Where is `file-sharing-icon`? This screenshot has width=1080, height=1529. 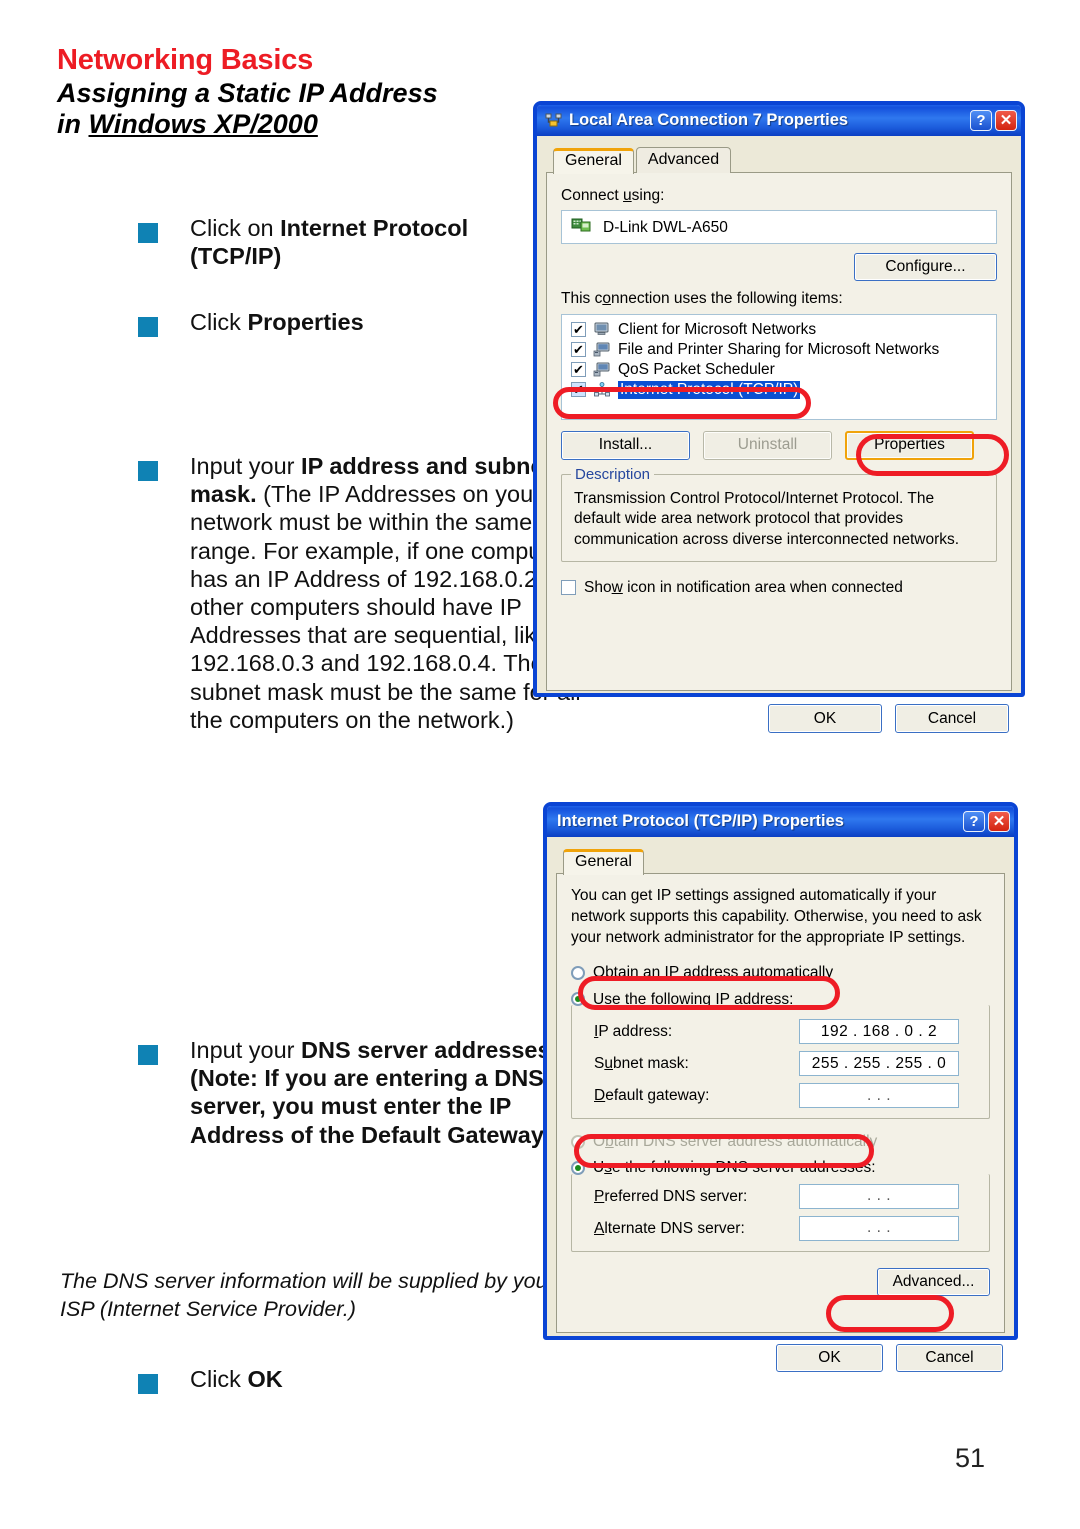 file-sharing-icon is located at coordinates (602, 349).